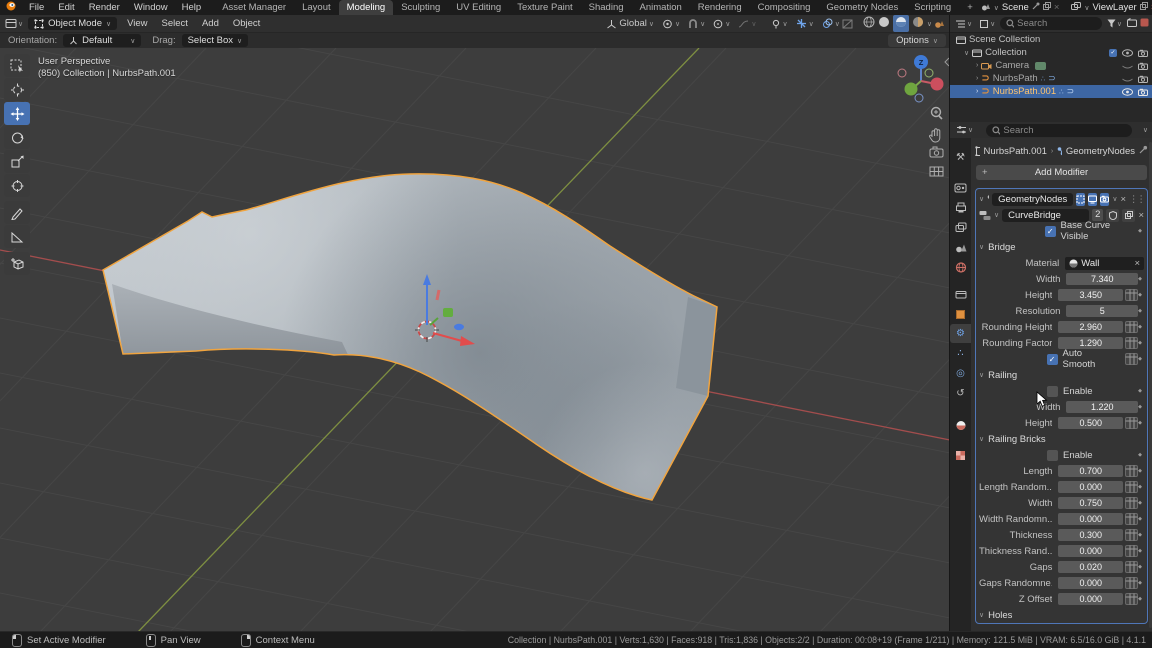 This screenshot has height=648, width=1152. What do you see at coordinates (920, 79) in the screenshot?
I see `navigation-gizmo: Z` at bounding box center [920, 79].